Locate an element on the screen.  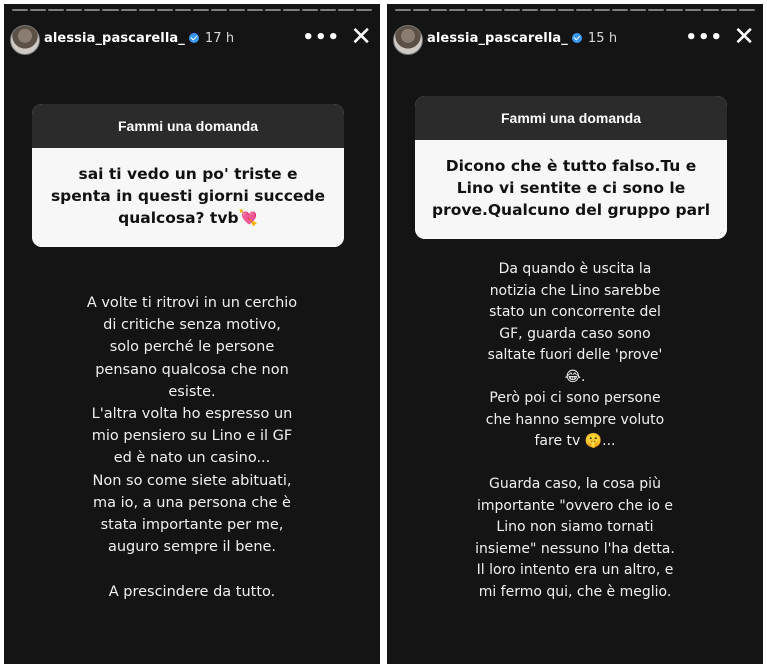
username-row: alessia_pascarella_ 15 h is located at coordinates (522, 38).